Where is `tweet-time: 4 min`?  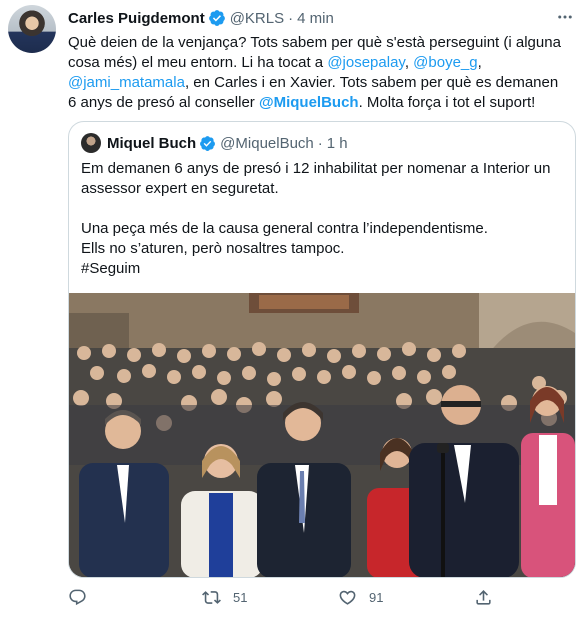
tweet-time: 4 min is located at coordinates (315, 18).